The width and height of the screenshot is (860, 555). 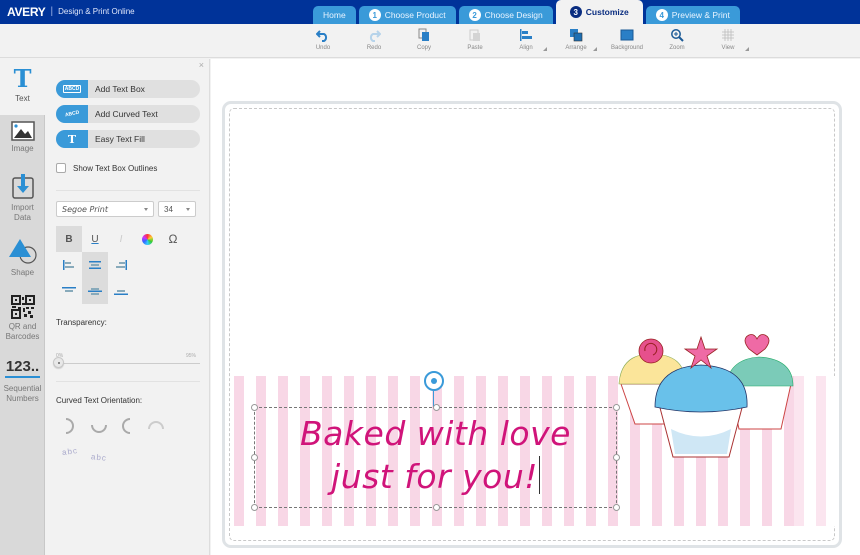 What do you see at coordinates (322, 36) in the screenshot?
I see `undo-icon` at bounding box center [322, 36].